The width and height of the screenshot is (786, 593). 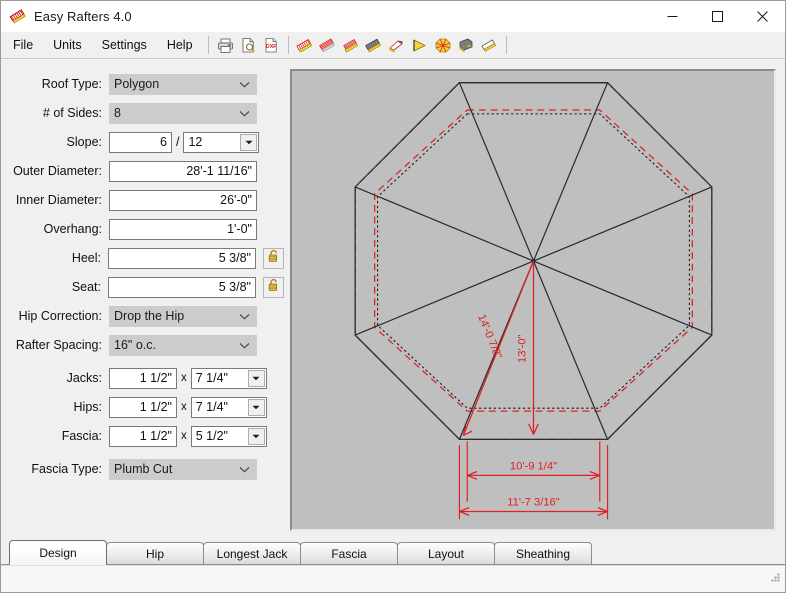 I want to click on fascia-x-separator: x, so click(x=184, y=436).